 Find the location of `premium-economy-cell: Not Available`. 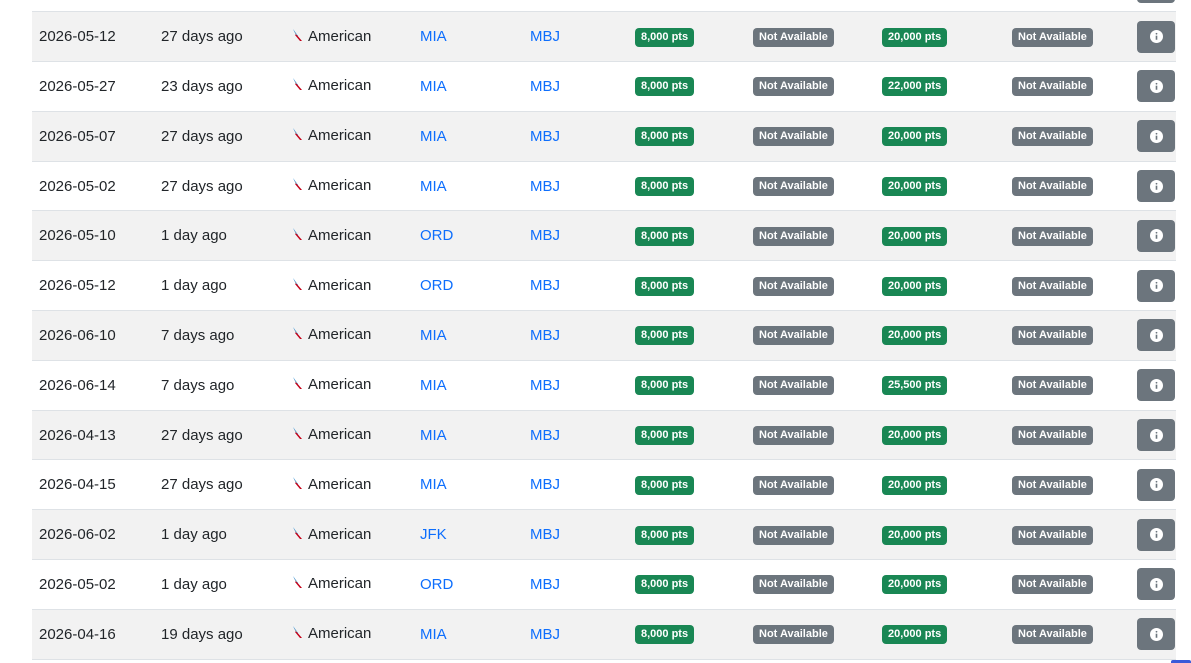

premium-economy-cell: Not Available is located at coordinates (809, 385).